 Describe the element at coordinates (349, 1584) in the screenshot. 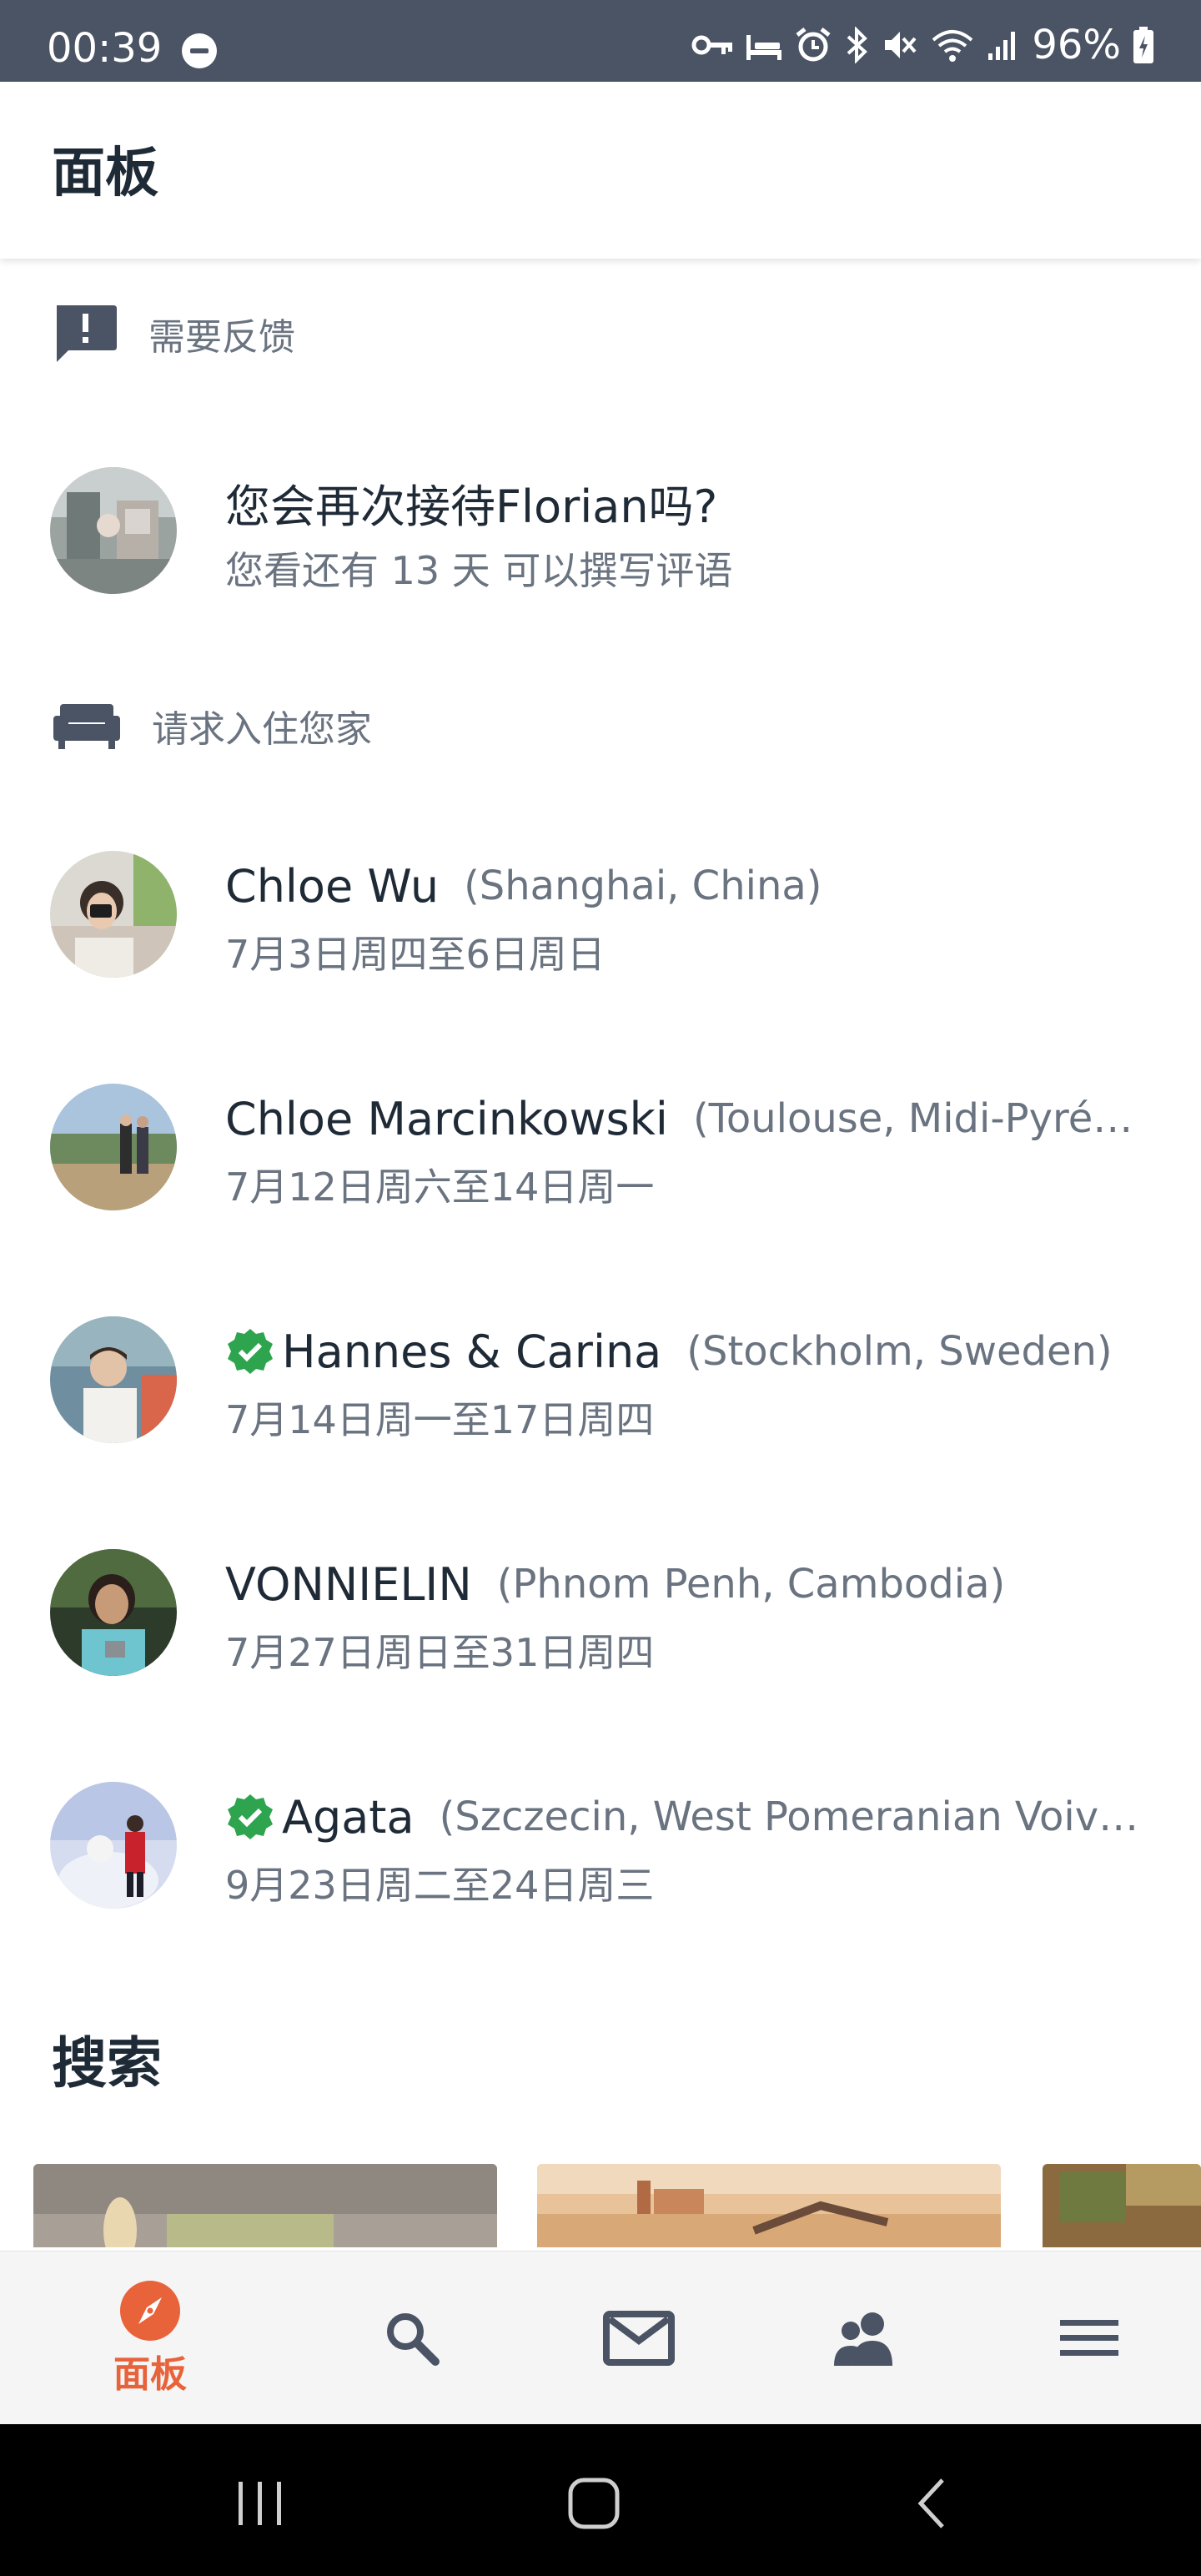

I see `guest-name: VONNIELIN` at that location.